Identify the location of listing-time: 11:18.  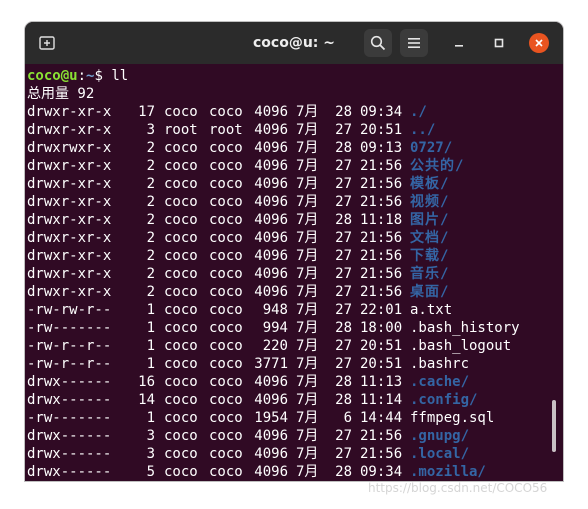
(381, 220).